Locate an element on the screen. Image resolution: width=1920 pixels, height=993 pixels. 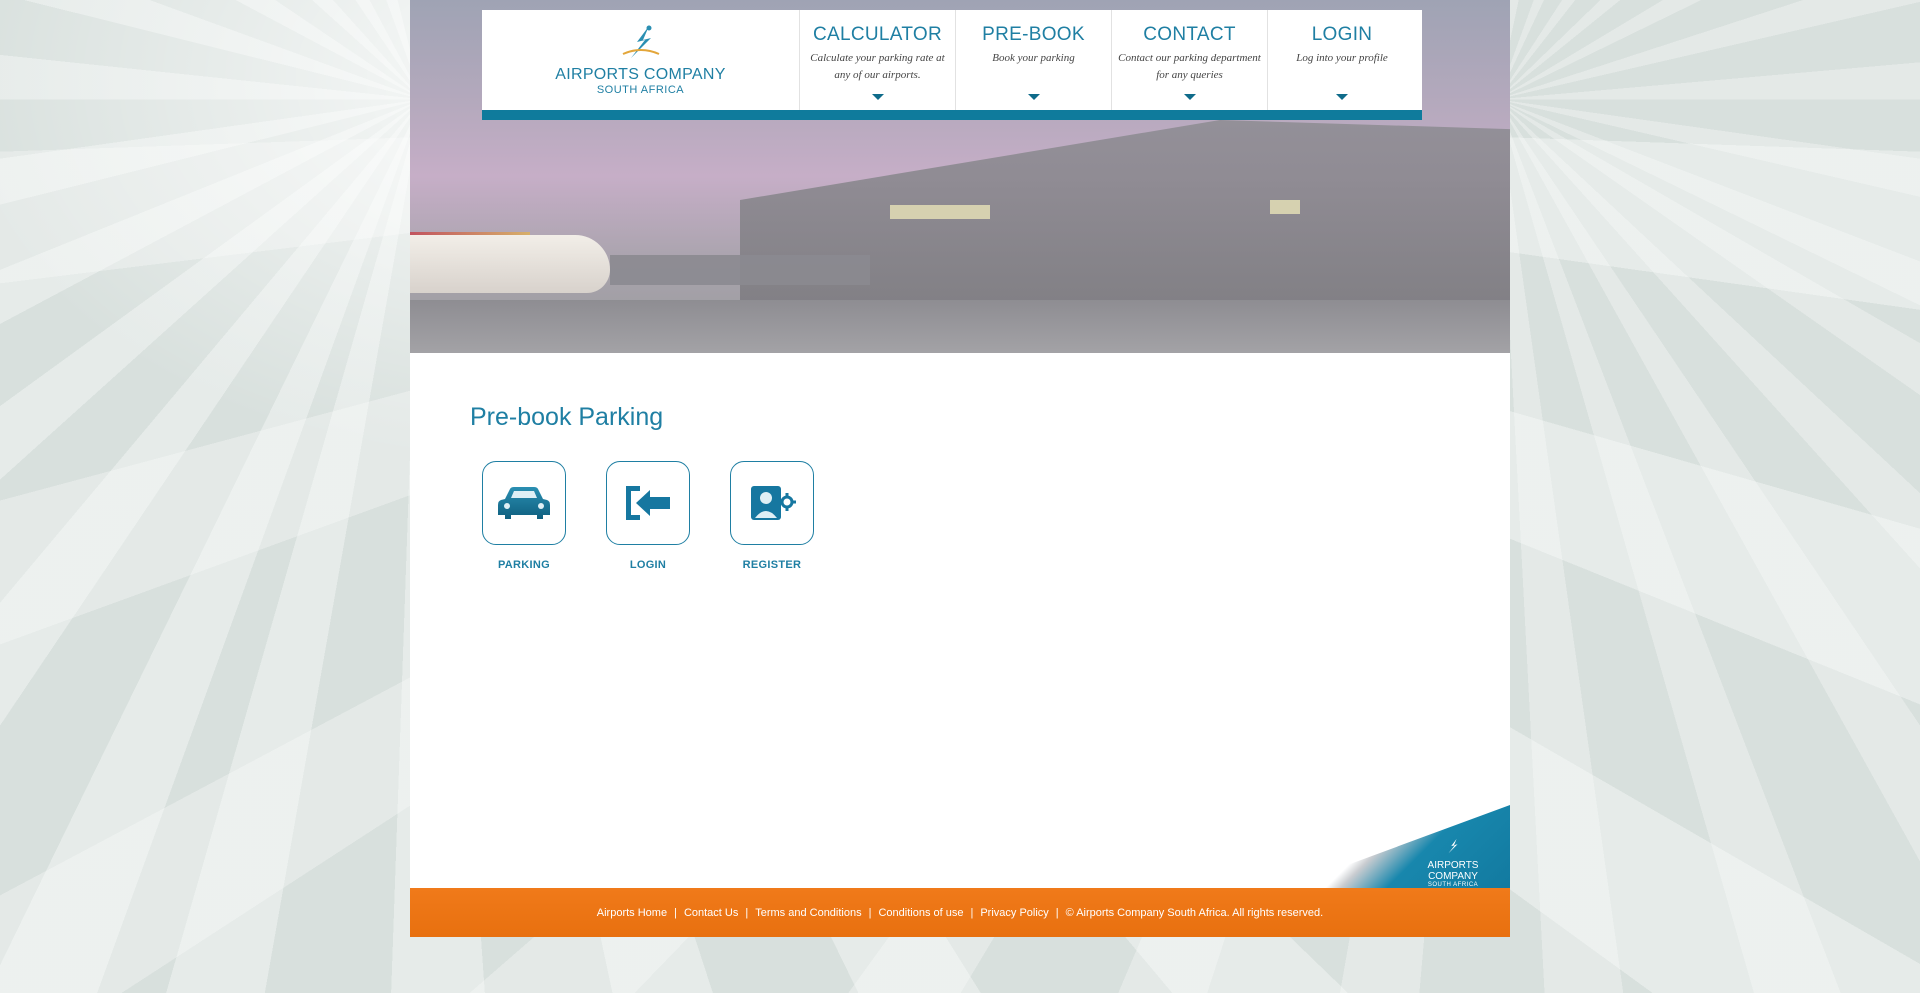
hero-tarmac is located at coordinates (960, 326).